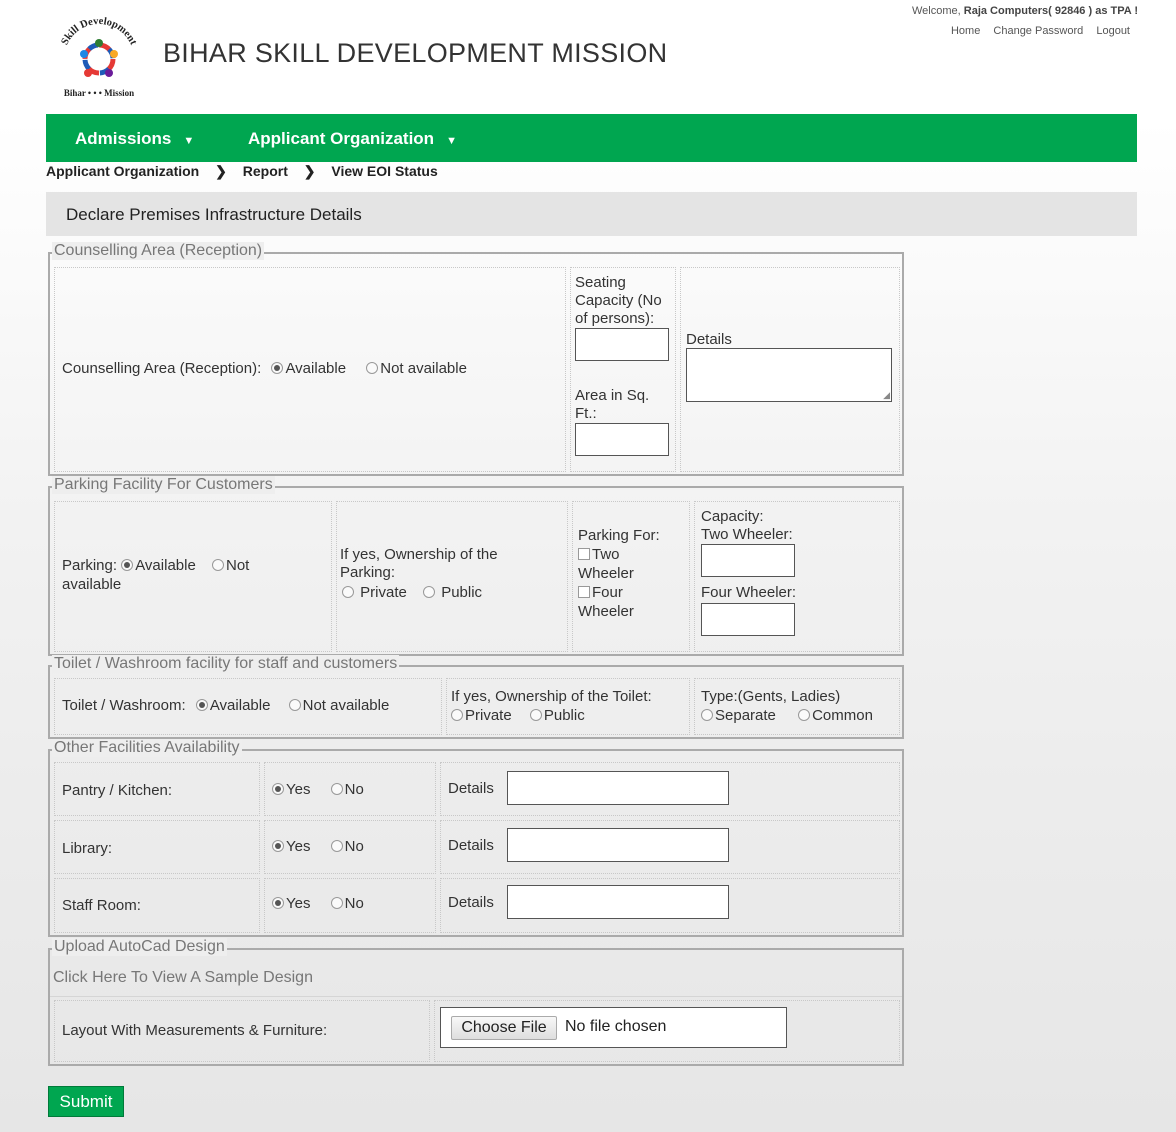  Describe the element at coordinates (613, 602) in the screenshot. I see `four-wheeler-checkbox: Four Wheeler` at that location.